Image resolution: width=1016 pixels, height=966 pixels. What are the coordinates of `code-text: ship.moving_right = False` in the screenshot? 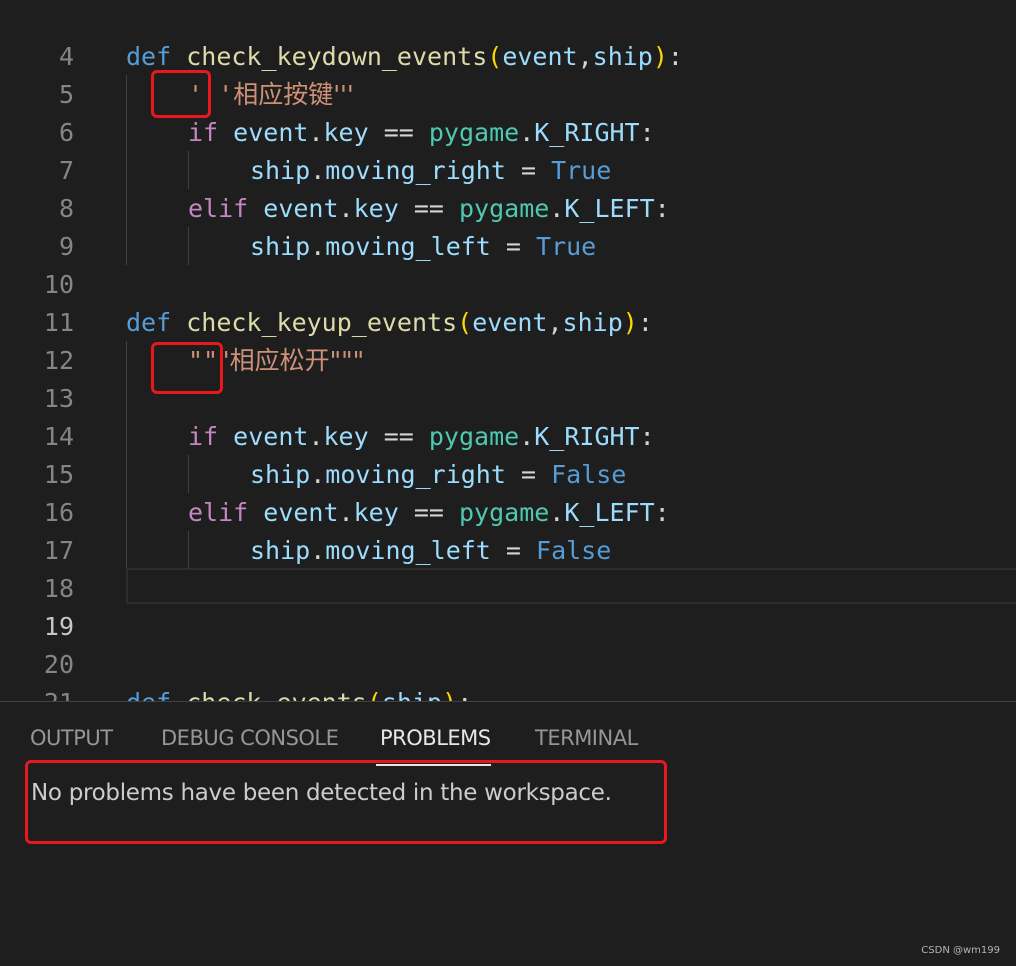 It's located at (438, 475).